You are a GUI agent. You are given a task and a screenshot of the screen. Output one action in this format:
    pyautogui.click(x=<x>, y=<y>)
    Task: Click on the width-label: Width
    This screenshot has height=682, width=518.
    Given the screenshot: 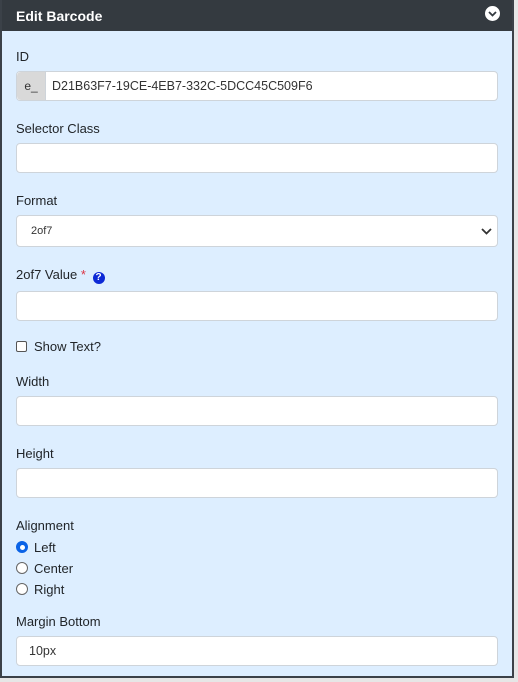 What is the action you would take?
    pyautogui.click(x=33, y=381)
    